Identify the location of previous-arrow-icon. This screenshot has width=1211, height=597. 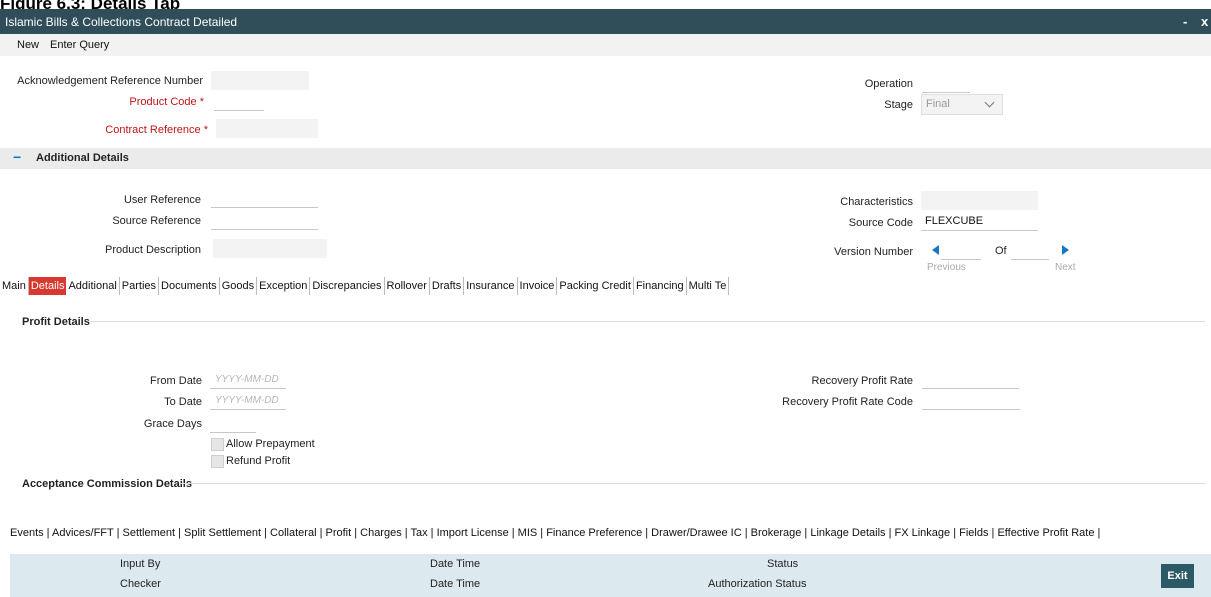
(935, 250).